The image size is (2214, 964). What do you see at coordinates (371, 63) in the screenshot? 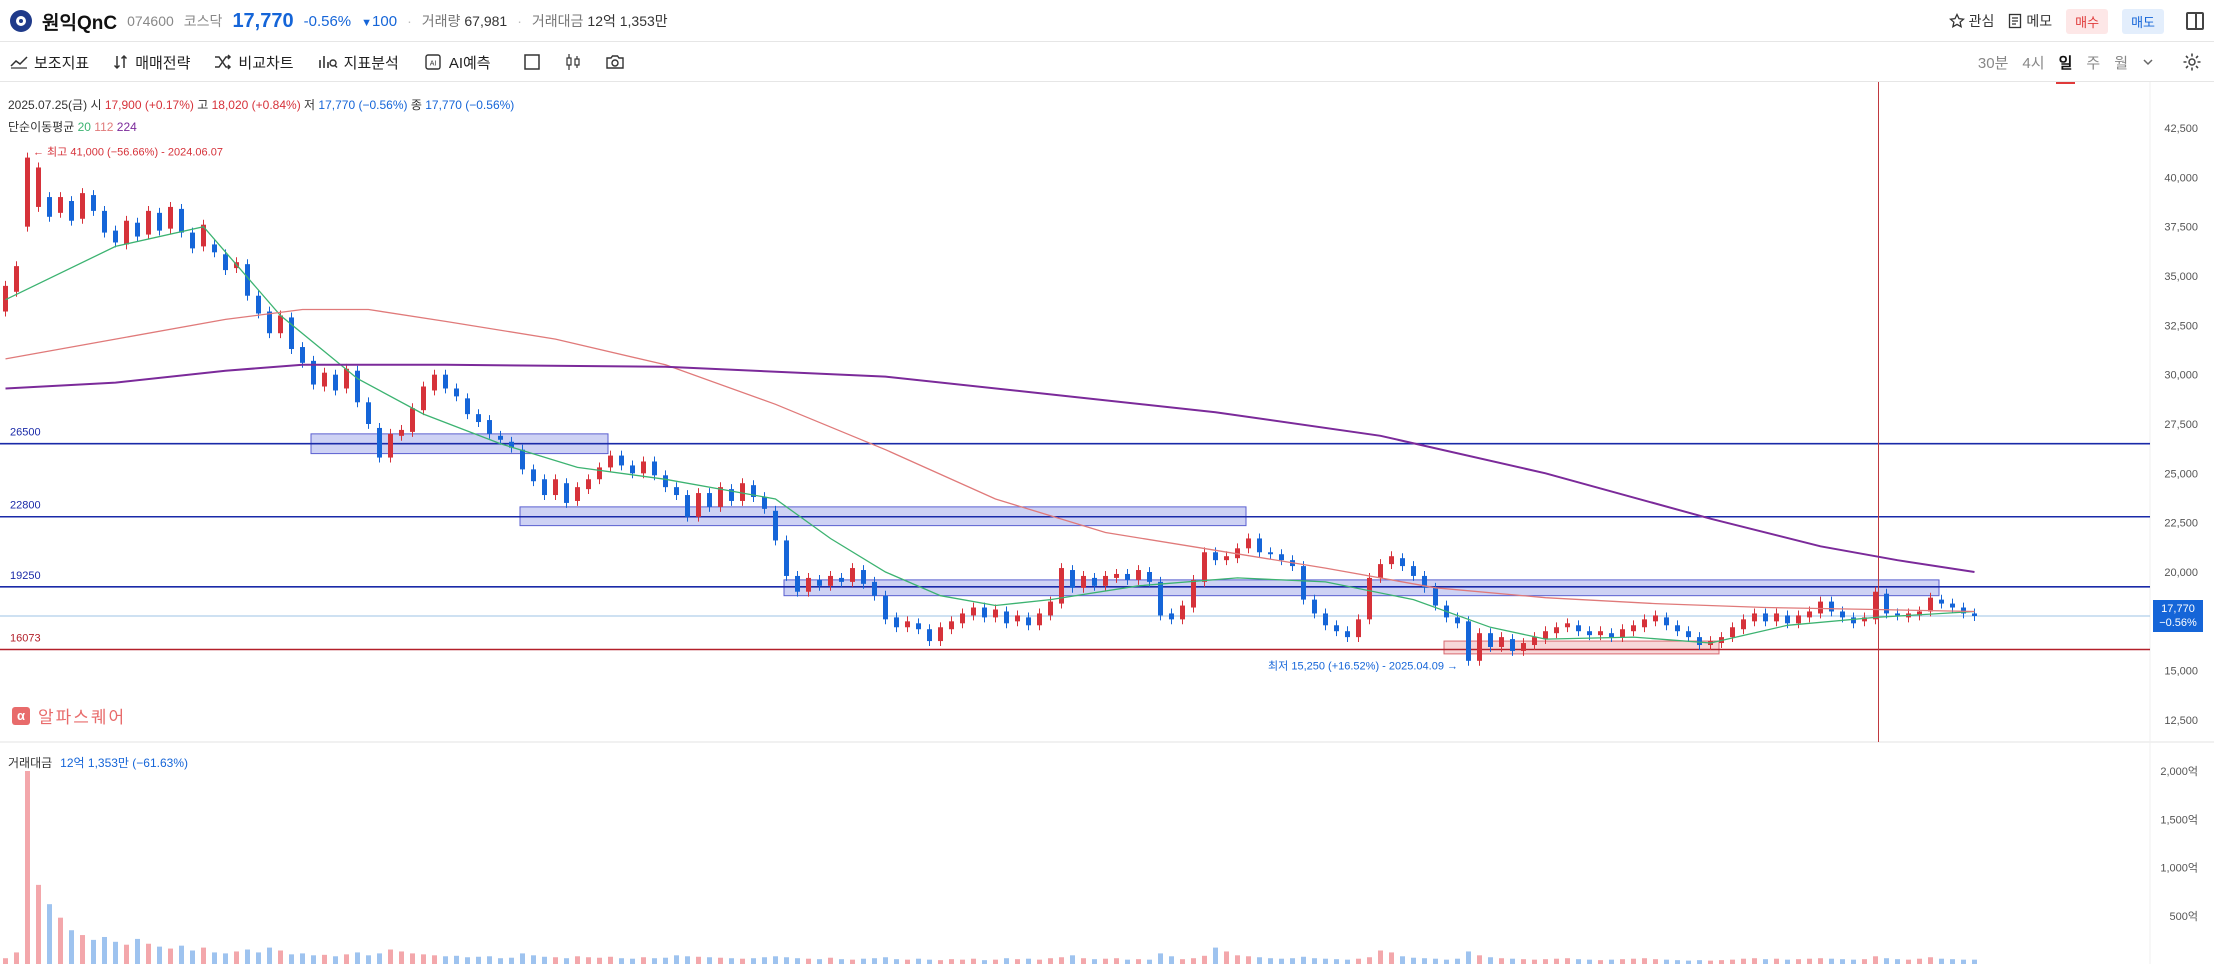
I see `analysis-label: 지표분석` at bounding box center [371, 63].